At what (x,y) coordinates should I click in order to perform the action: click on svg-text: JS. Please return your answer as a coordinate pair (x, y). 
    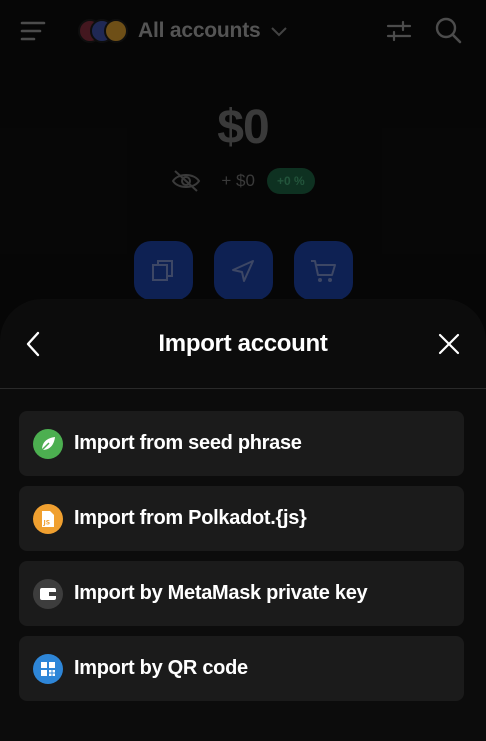
    Looking at the image, I should click on (47, 522).